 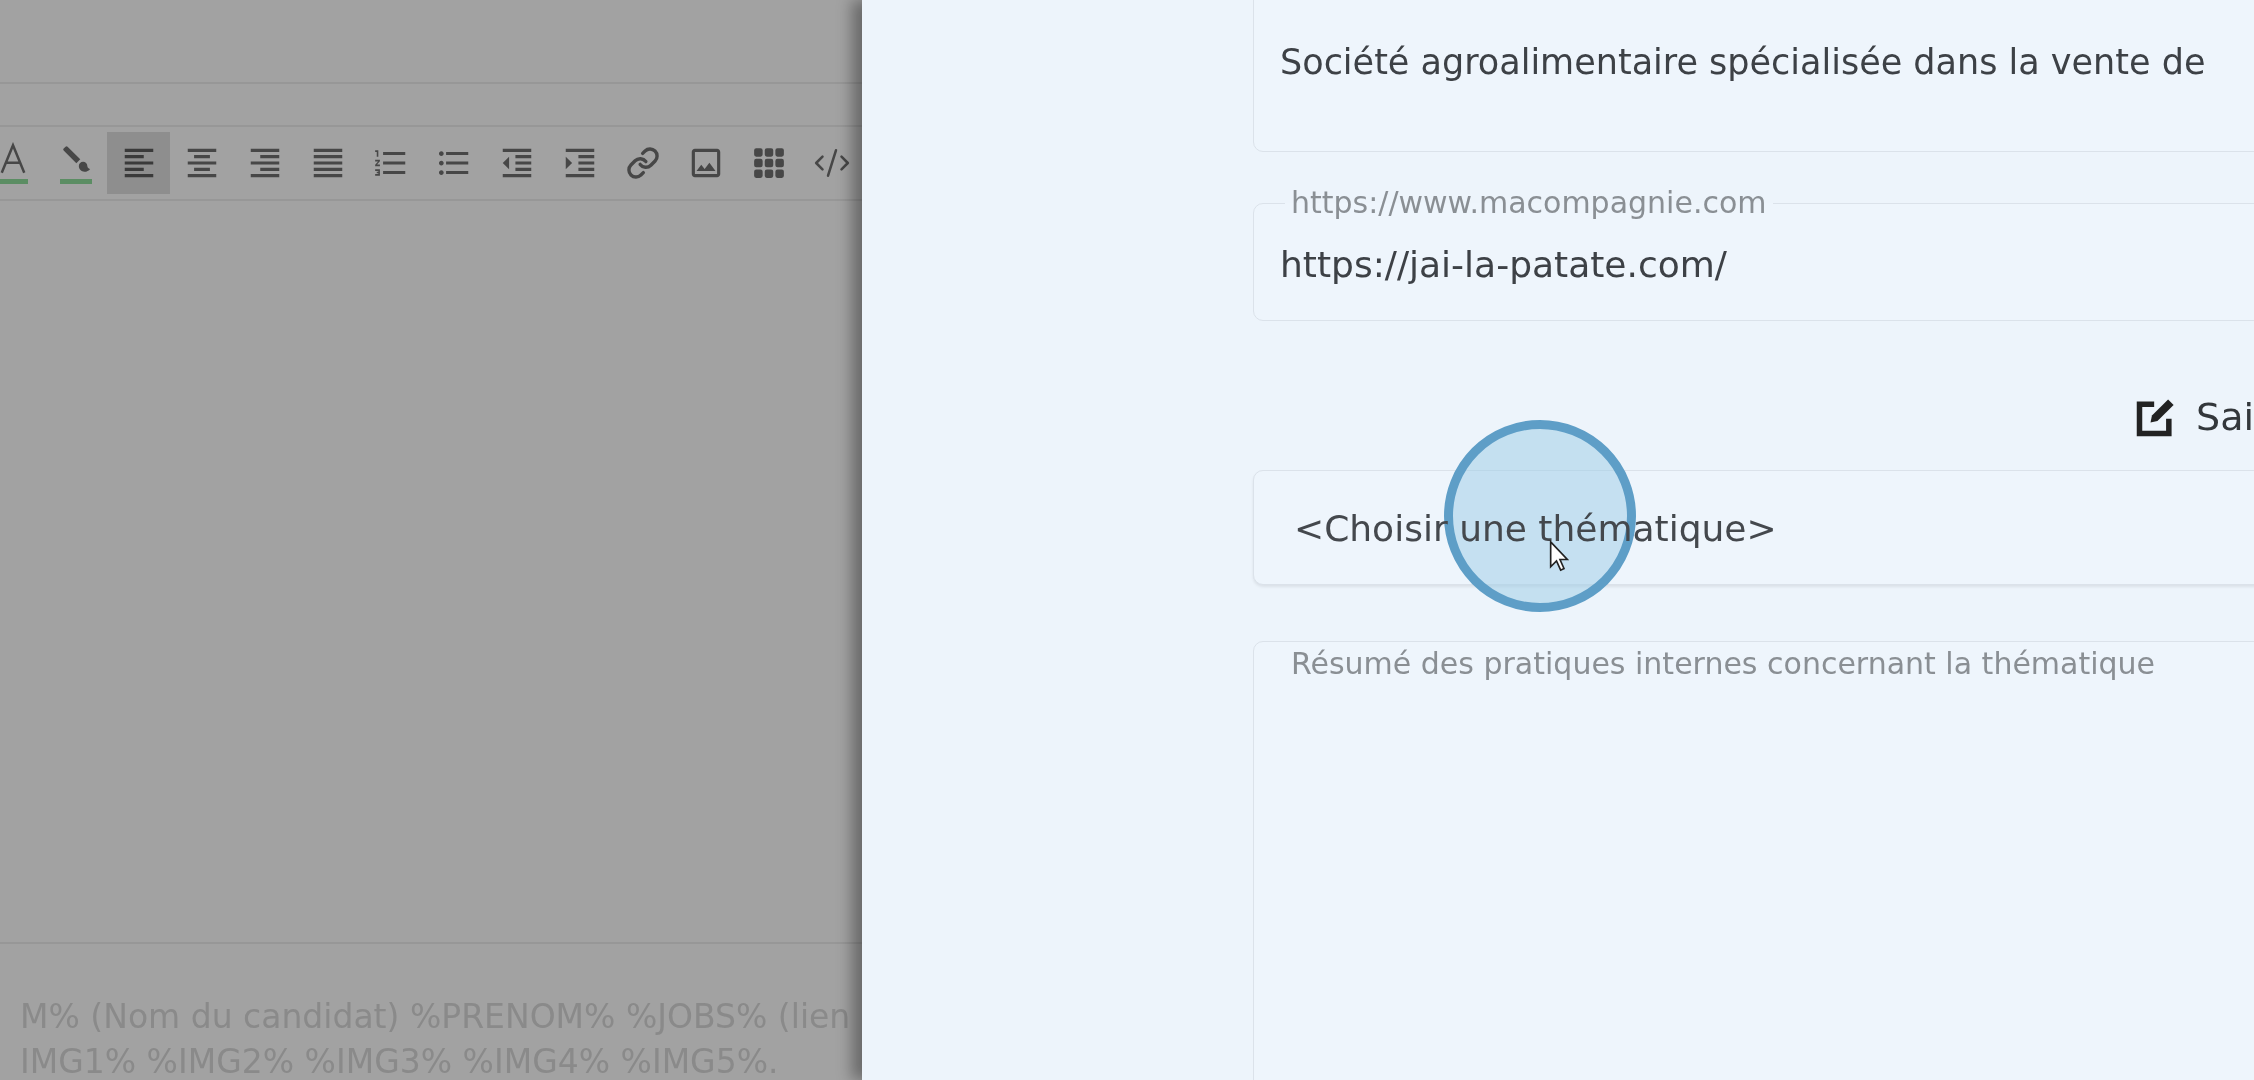 What do you see at coordinates (1753, 254) in the screenshot?
I see `website-field: https://www.macompagnie.com https://jai-la-patate.com/` at bounding box center [1753, 254].